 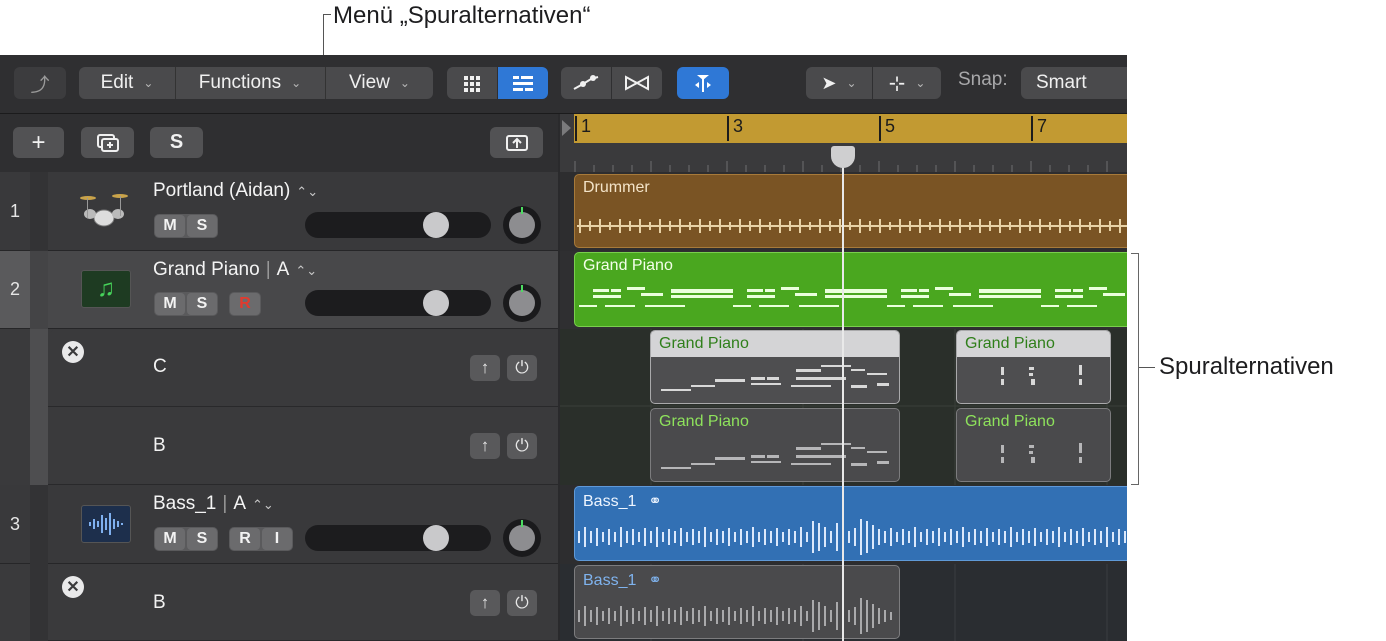 What do you see at coordinates (737, 602) in the screenshot?
I see `bass-alt-region: Bass_1 ⚭` at bounding box center [737, 602].